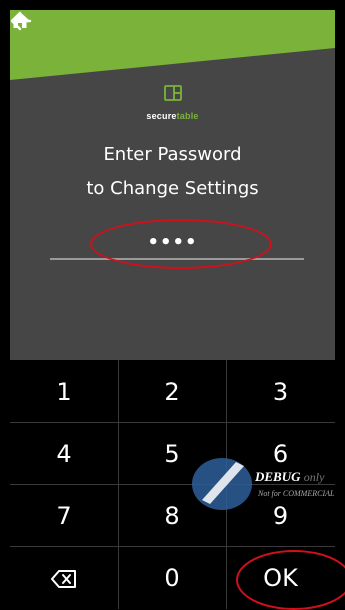 This screenshot has width=345, height=610. I want to click on header-bar, so click(172, 45).